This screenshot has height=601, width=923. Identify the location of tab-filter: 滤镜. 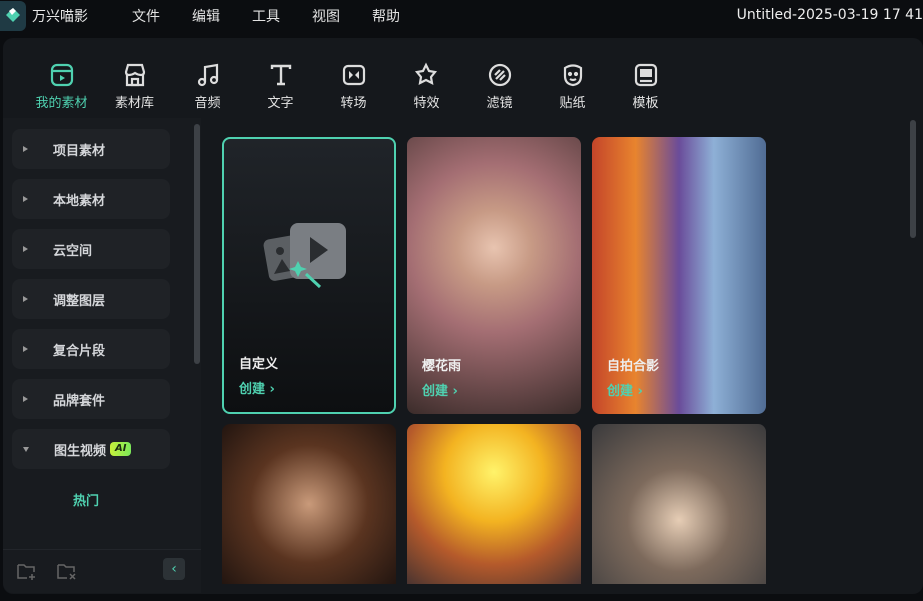
(499, 78).